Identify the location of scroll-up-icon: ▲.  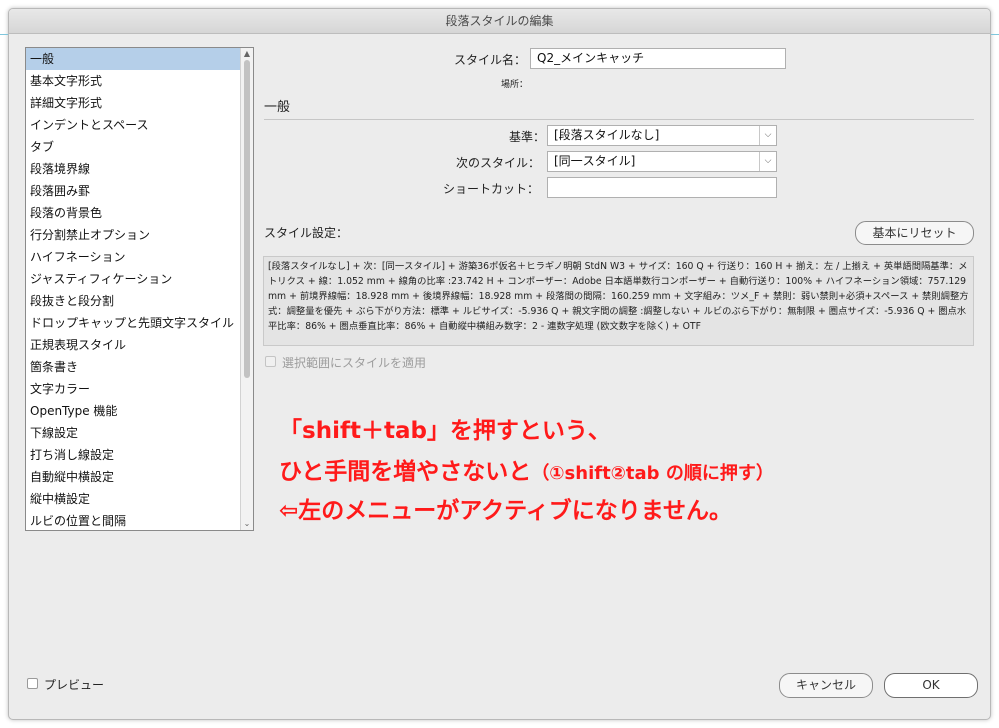
(247, 54).